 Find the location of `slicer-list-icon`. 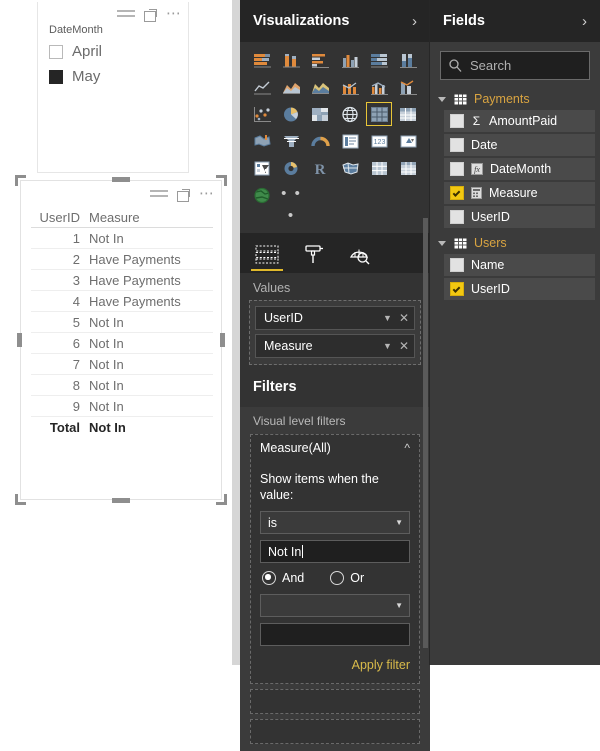

slicer-list-icon is located at coordinates (126, 14).